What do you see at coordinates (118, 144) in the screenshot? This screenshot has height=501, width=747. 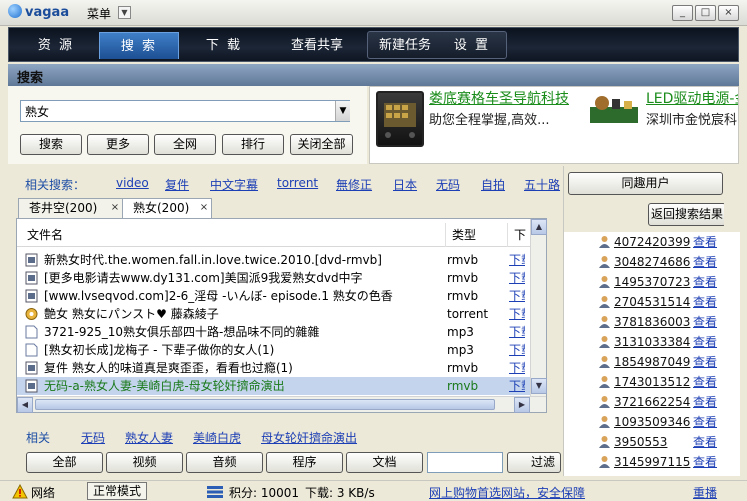 I see `more-button: 更多` at bounding box center [118, 144].